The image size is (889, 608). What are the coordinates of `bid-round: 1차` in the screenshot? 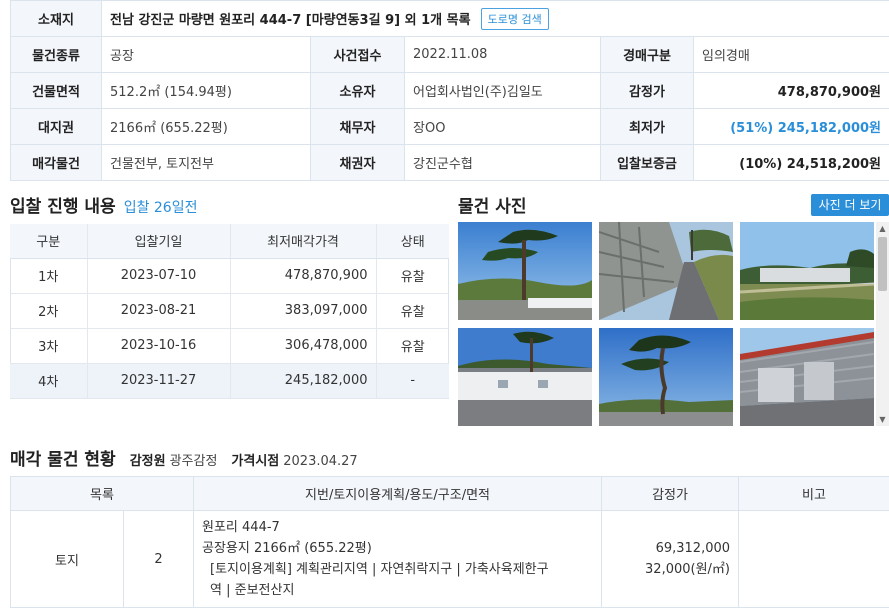 It's located at (49, 276).